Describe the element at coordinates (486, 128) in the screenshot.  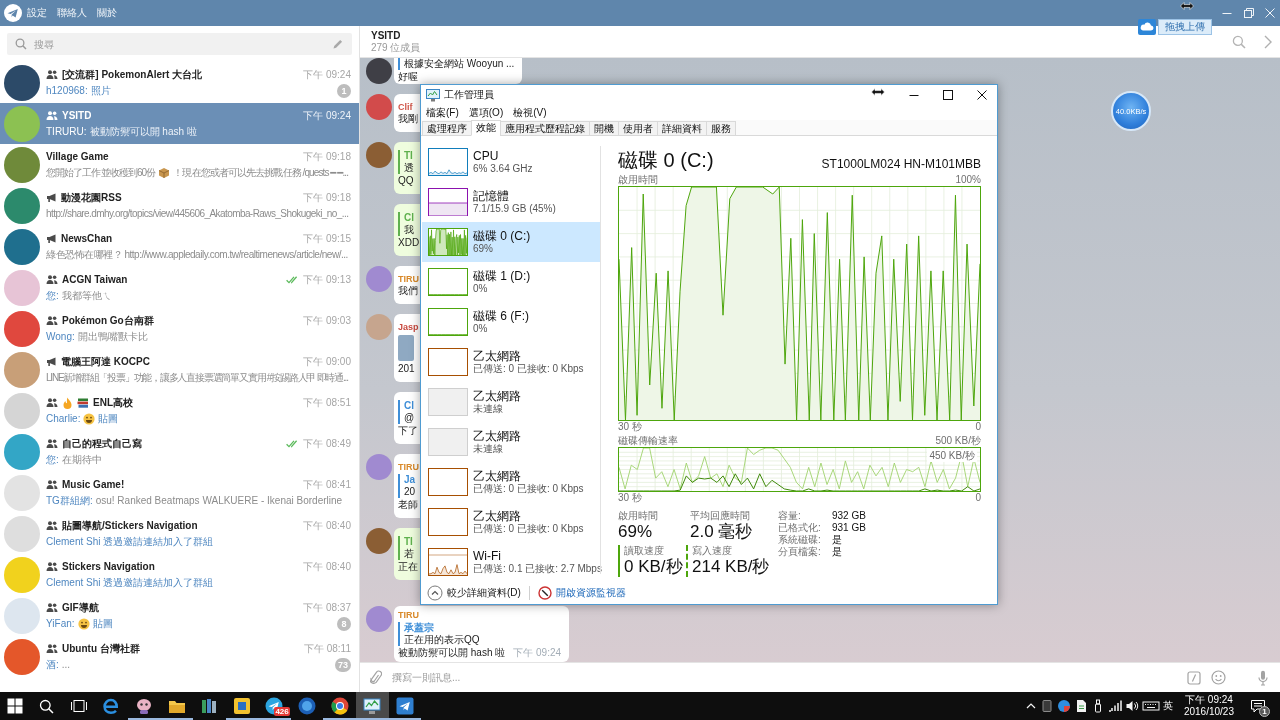
I see `tab: 效能` at that location.